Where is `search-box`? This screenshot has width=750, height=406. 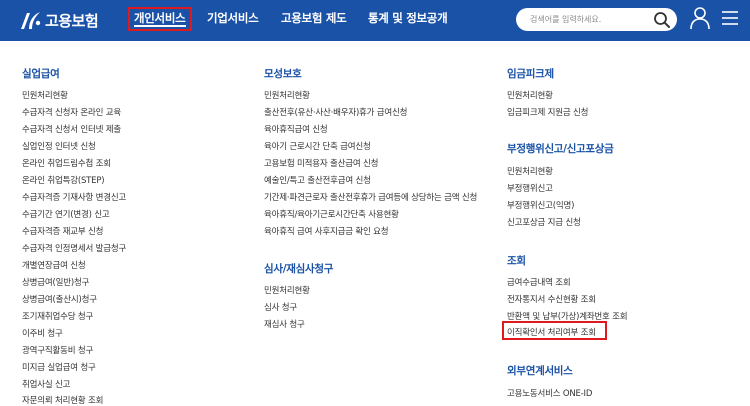 search-box is located at coordinates (596, 19).